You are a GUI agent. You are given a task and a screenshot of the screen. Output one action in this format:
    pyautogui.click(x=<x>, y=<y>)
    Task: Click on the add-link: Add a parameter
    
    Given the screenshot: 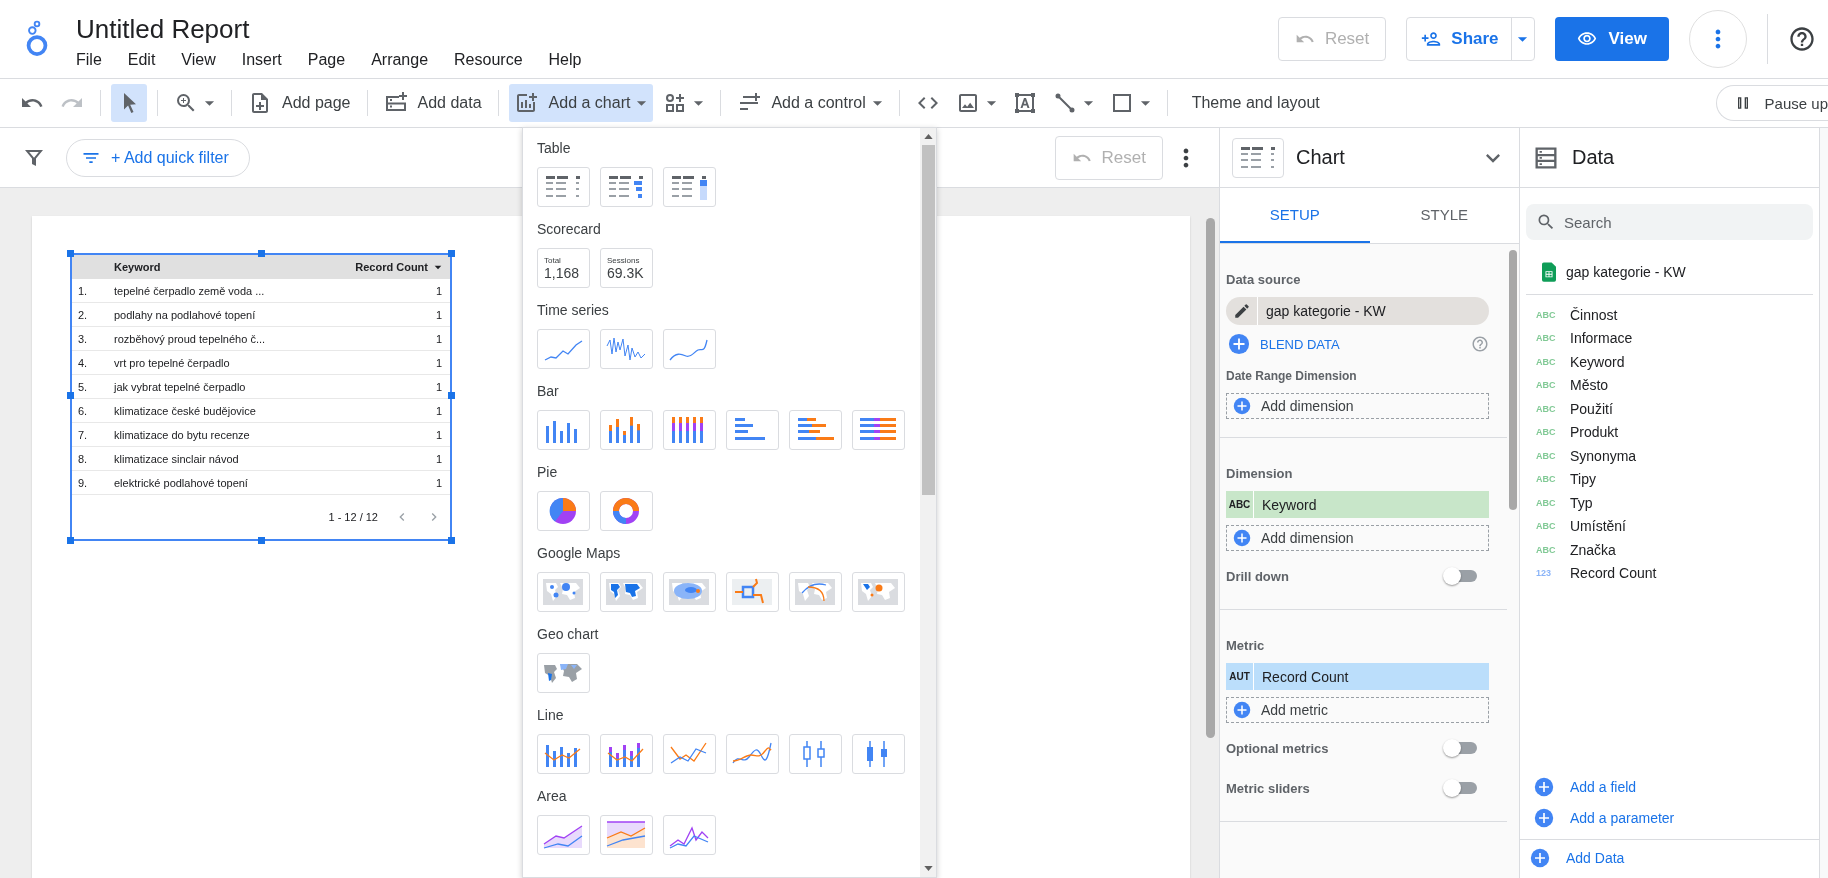 What is the action you would take?
    pyautogui.click(x=1622, y=817)
    